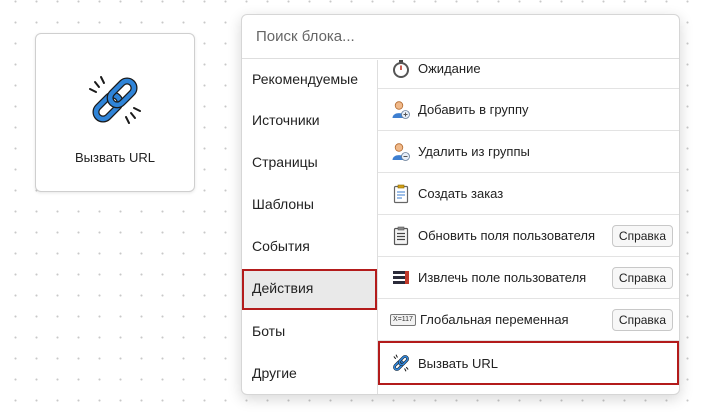 The width and height of the screenshot is (705, 417). What do you see at coordinates (494, 319) in the screenshot?
I see `block-label: Глобальная переменная` at bounding box center [494, 319].